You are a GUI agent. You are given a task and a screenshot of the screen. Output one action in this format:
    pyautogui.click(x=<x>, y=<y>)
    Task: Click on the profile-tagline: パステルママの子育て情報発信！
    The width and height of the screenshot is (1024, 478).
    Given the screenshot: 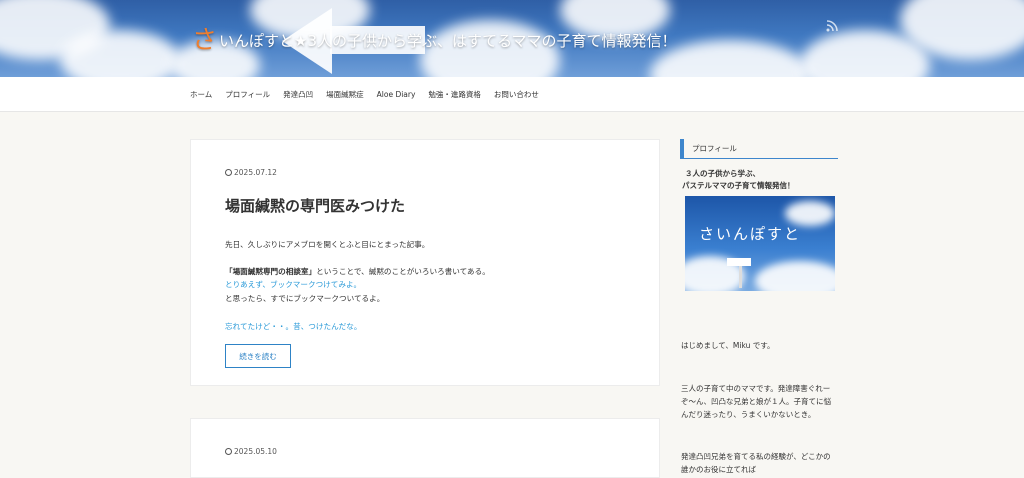 What is the action you would take?
    pyautogui.click(x=738, y=185)
    